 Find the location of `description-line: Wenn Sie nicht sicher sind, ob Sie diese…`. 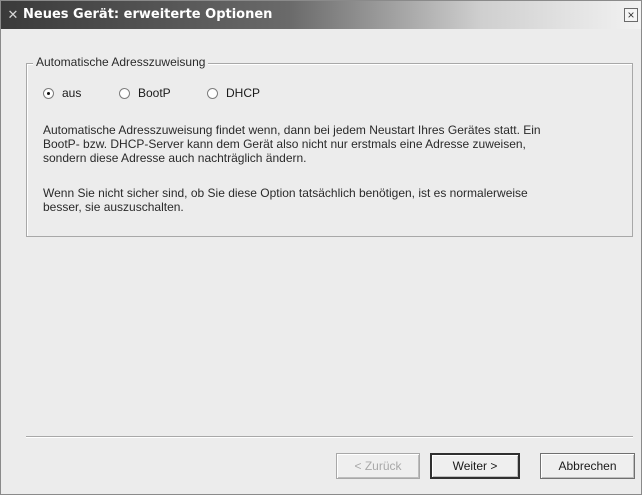

description-line: Wenn Sie nicht sicher sind, ob Sie diese… is located at coordinates (285, 193).